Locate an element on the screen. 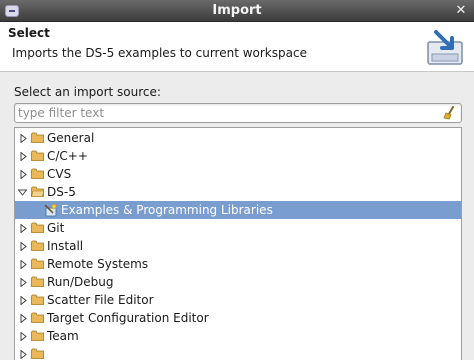  tree-item-label: Examples & Programming Libraries is located at coordinates (167, 210).